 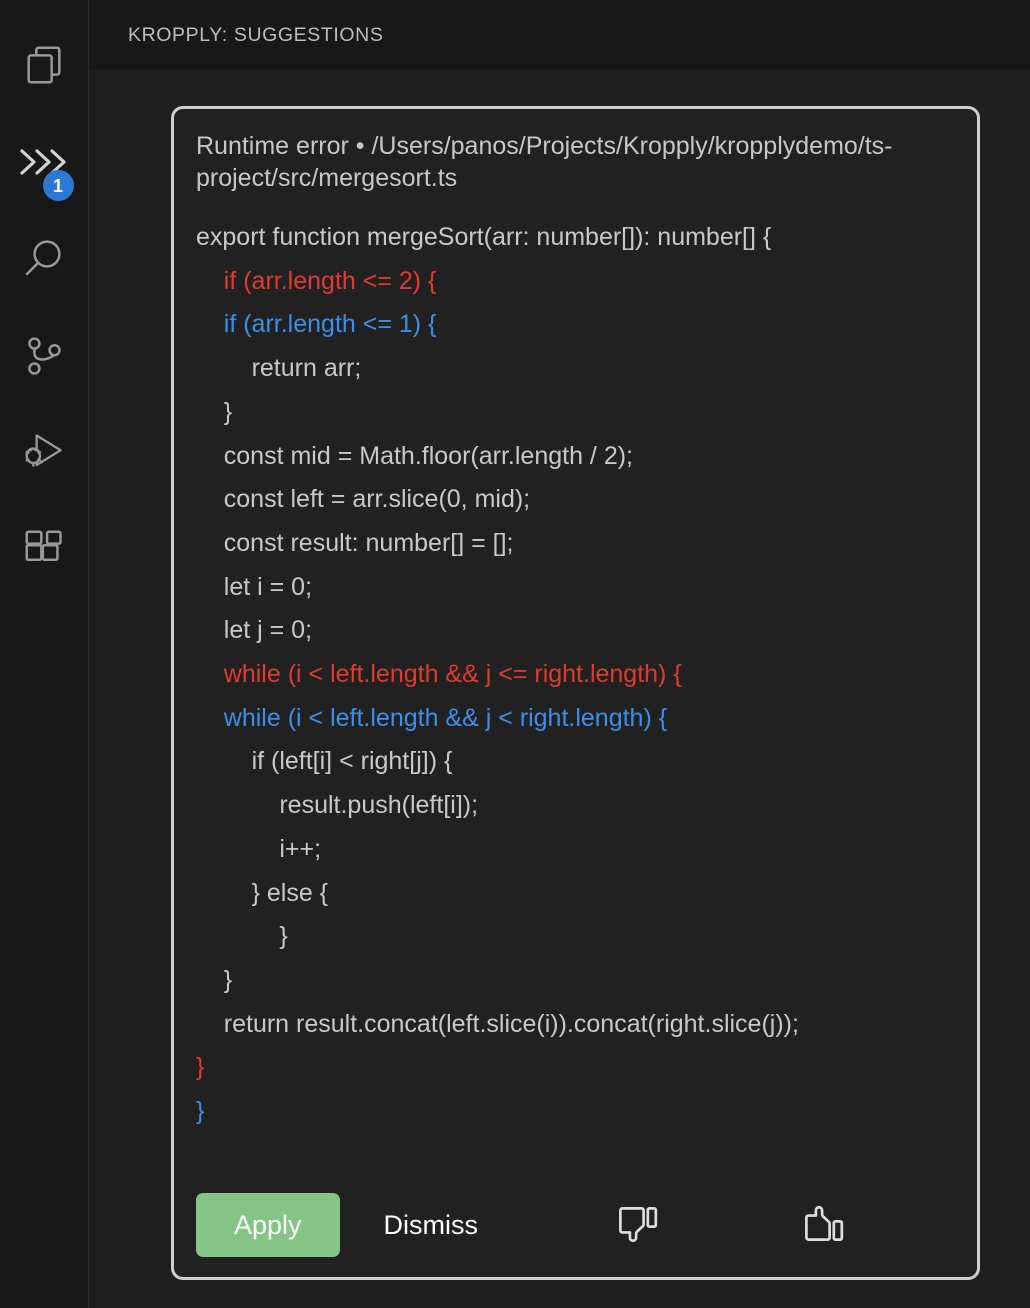 I want to click on dismiss-button: Dismiss, so click(x=431, y=1225).